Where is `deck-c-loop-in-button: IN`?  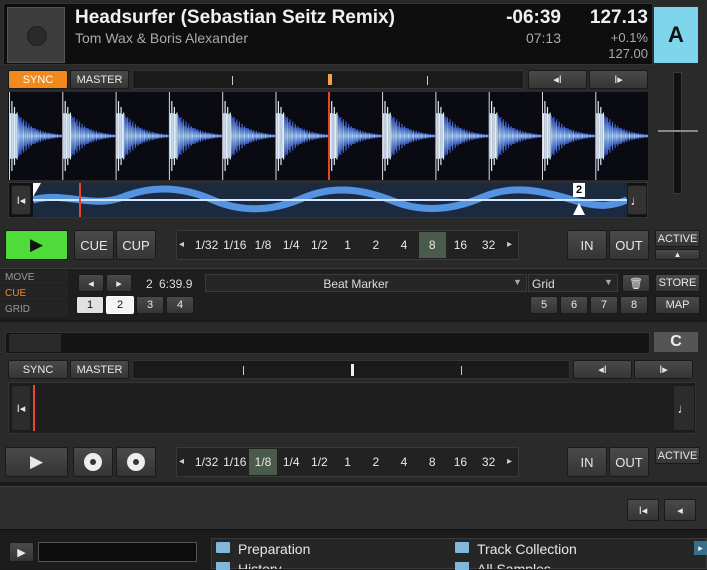 deck-c-loop-in-button: IN is located at coordinates (587, 462).